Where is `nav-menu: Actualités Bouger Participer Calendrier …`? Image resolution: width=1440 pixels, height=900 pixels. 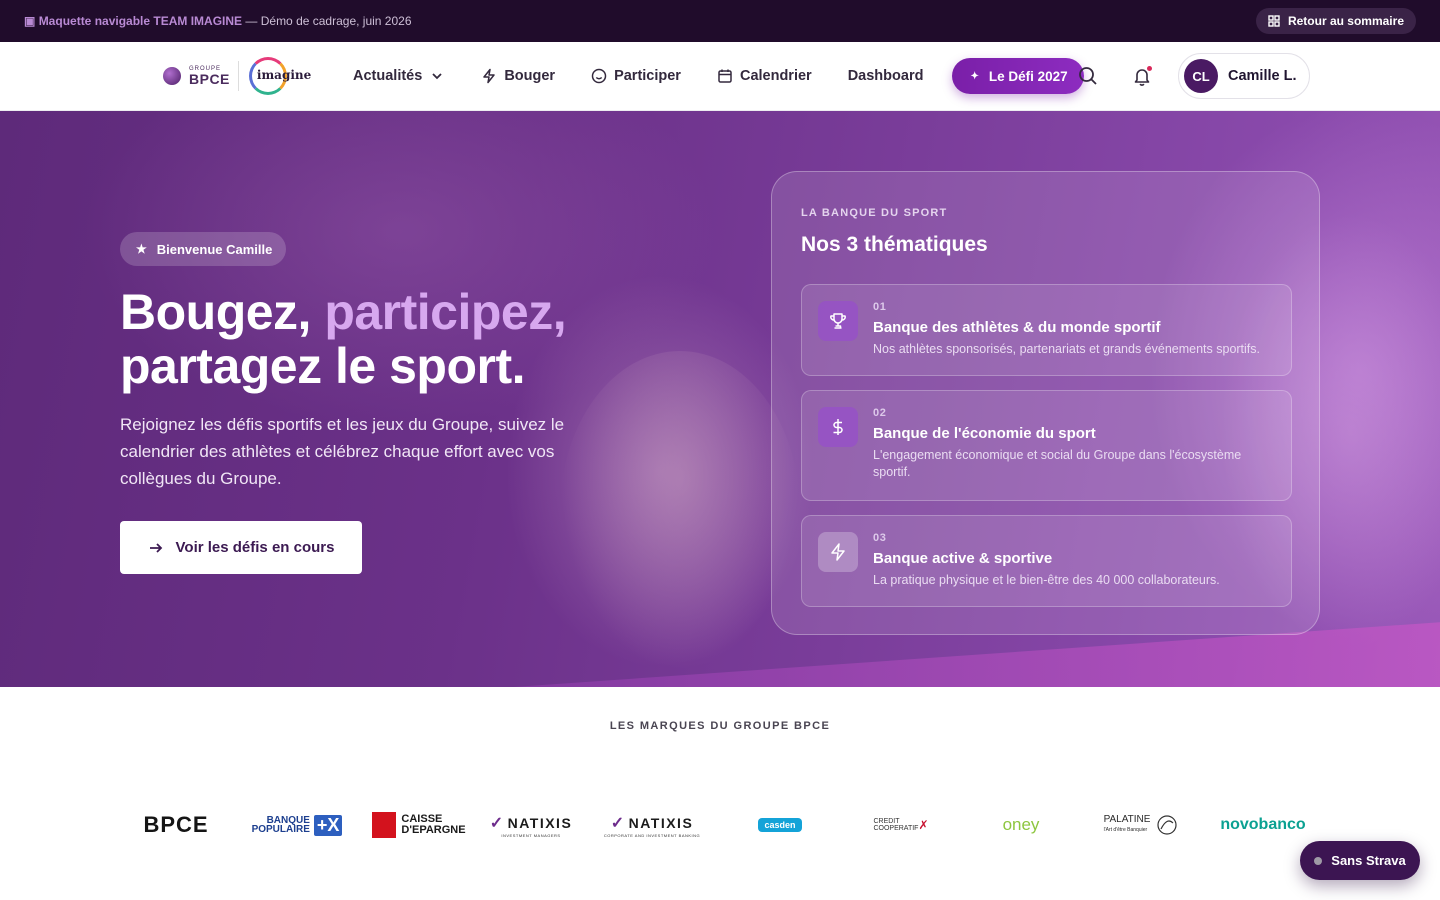
nav-menu: Actualités Bouger Participer Calendrier … is located at coordinates (711, 76).